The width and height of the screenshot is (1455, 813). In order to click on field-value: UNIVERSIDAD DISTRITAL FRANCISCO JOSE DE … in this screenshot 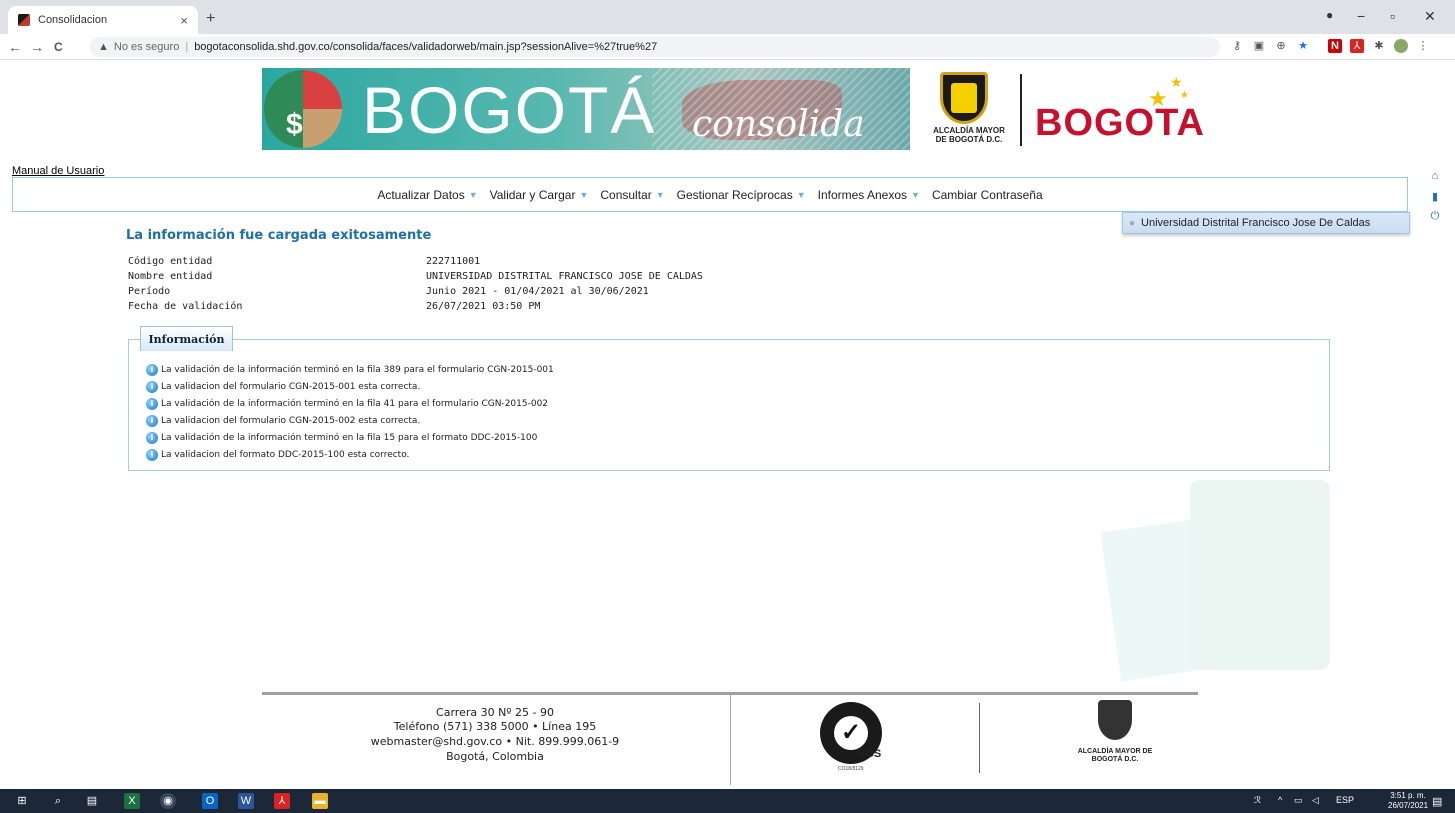, I will do `click(564, 276)`.